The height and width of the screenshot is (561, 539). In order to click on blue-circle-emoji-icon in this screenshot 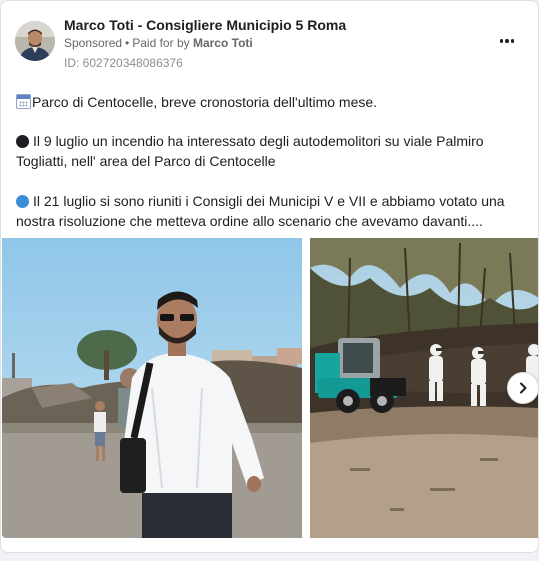, I will do `click(22, 201)`.